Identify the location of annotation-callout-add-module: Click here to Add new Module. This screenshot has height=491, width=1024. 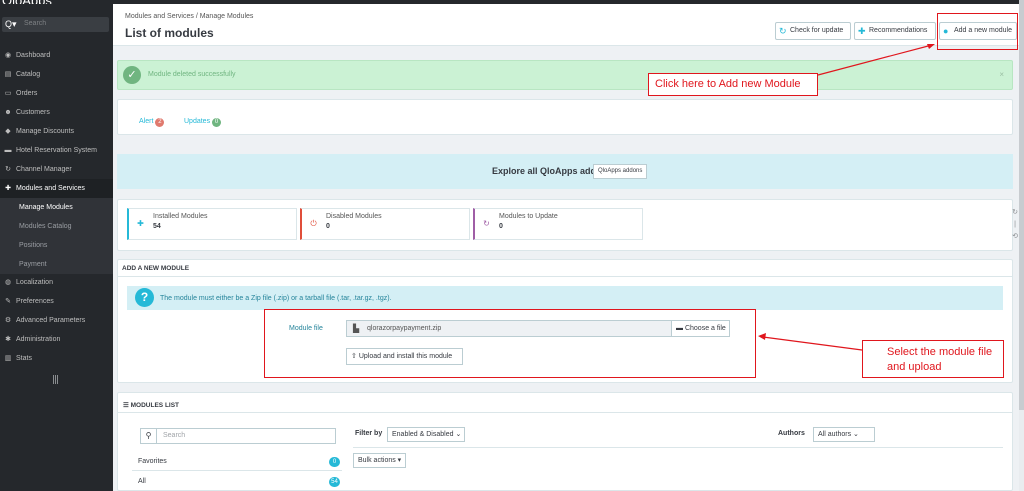
(733, 84).